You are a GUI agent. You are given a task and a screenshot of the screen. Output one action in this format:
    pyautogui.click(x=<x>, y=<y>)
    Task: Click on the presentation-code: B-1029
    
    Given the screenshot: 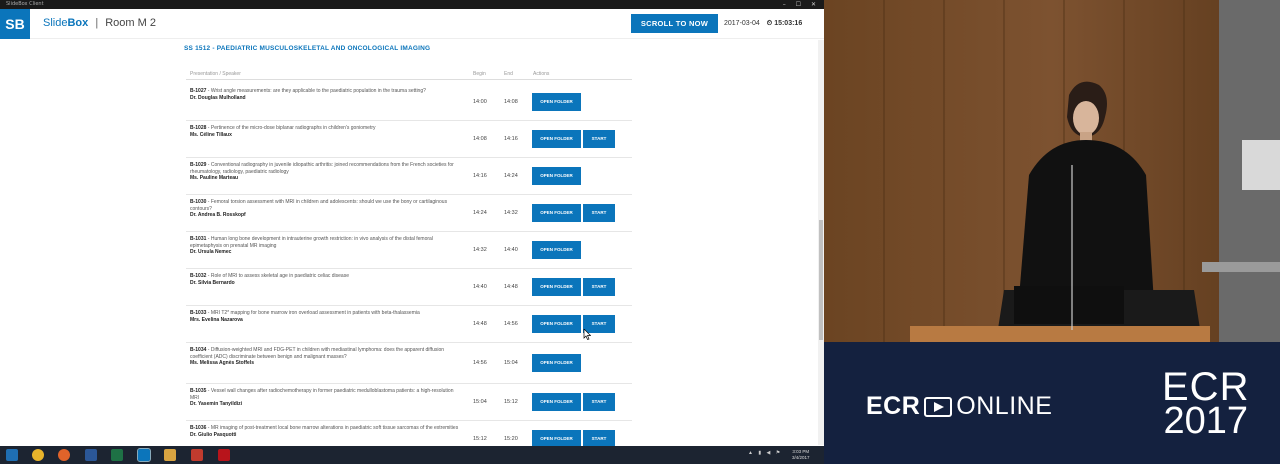 What is the action you would take?
    pyautogui.click(x=198, y=165)
    